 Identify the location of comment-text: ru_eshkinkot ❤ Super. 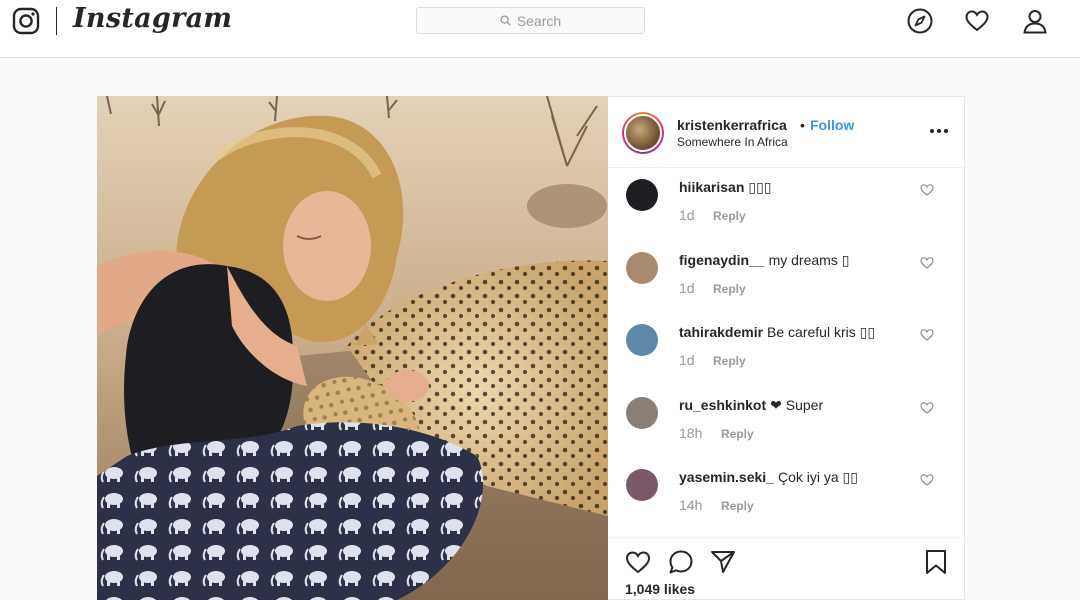
(751, 404).